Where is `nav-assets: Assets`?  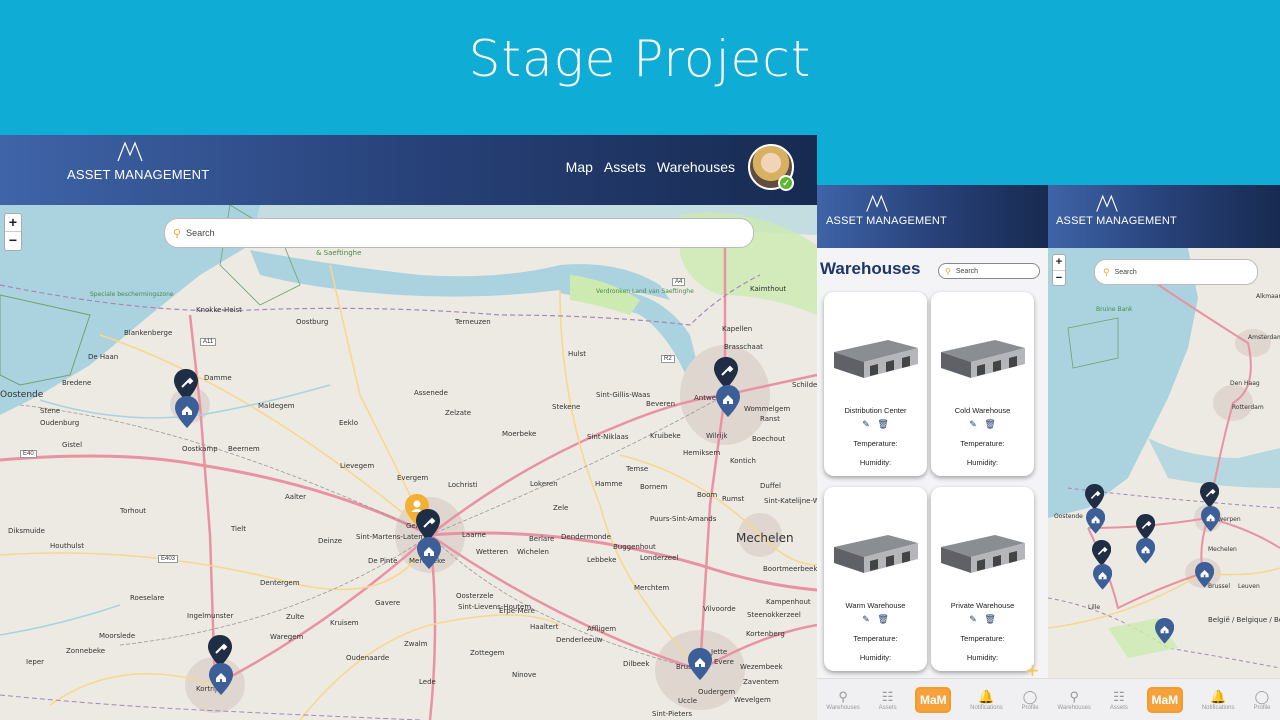 nav-assets: Assets is located at coordinates (625, 167).